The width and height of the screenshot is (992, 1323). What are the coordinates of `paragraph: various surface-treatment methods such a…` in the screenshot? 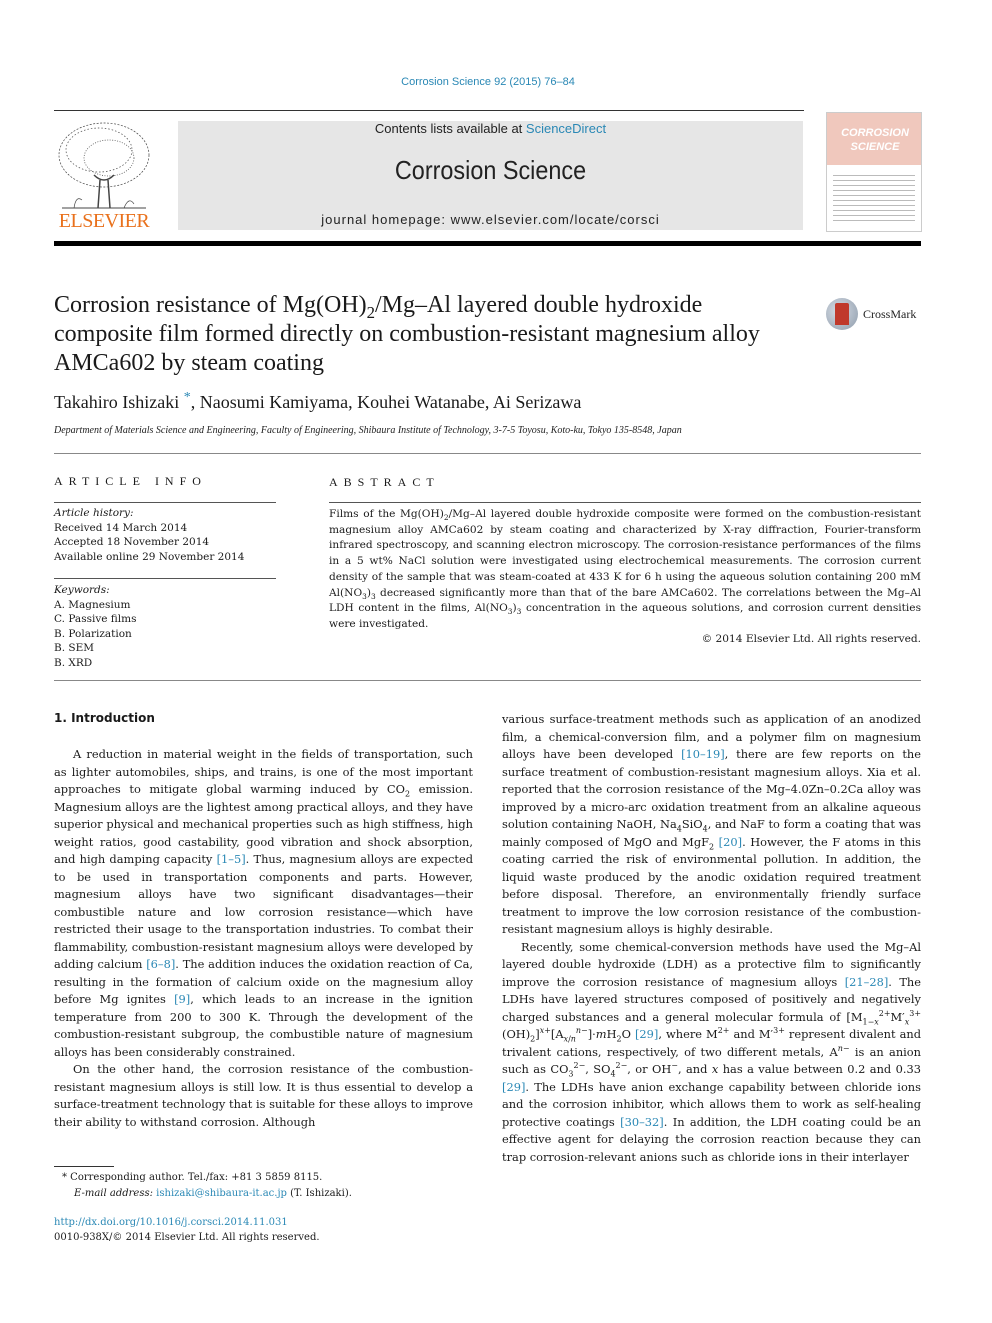 It's located at (711, 824).